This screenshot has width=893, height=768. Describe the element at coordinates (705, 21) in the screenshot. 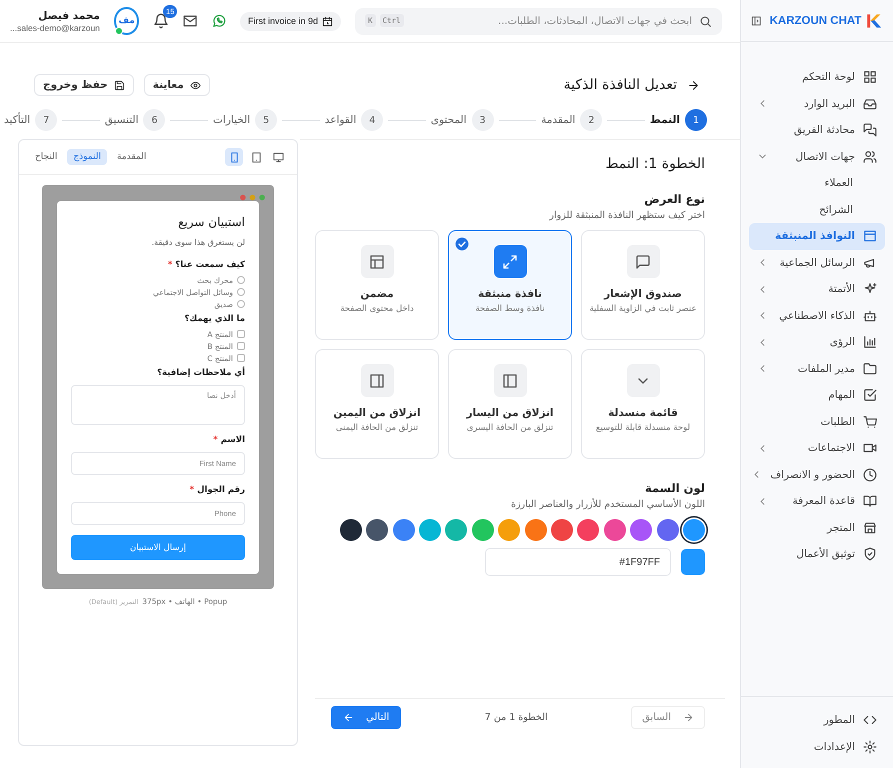

I see `search-icon` at that location.